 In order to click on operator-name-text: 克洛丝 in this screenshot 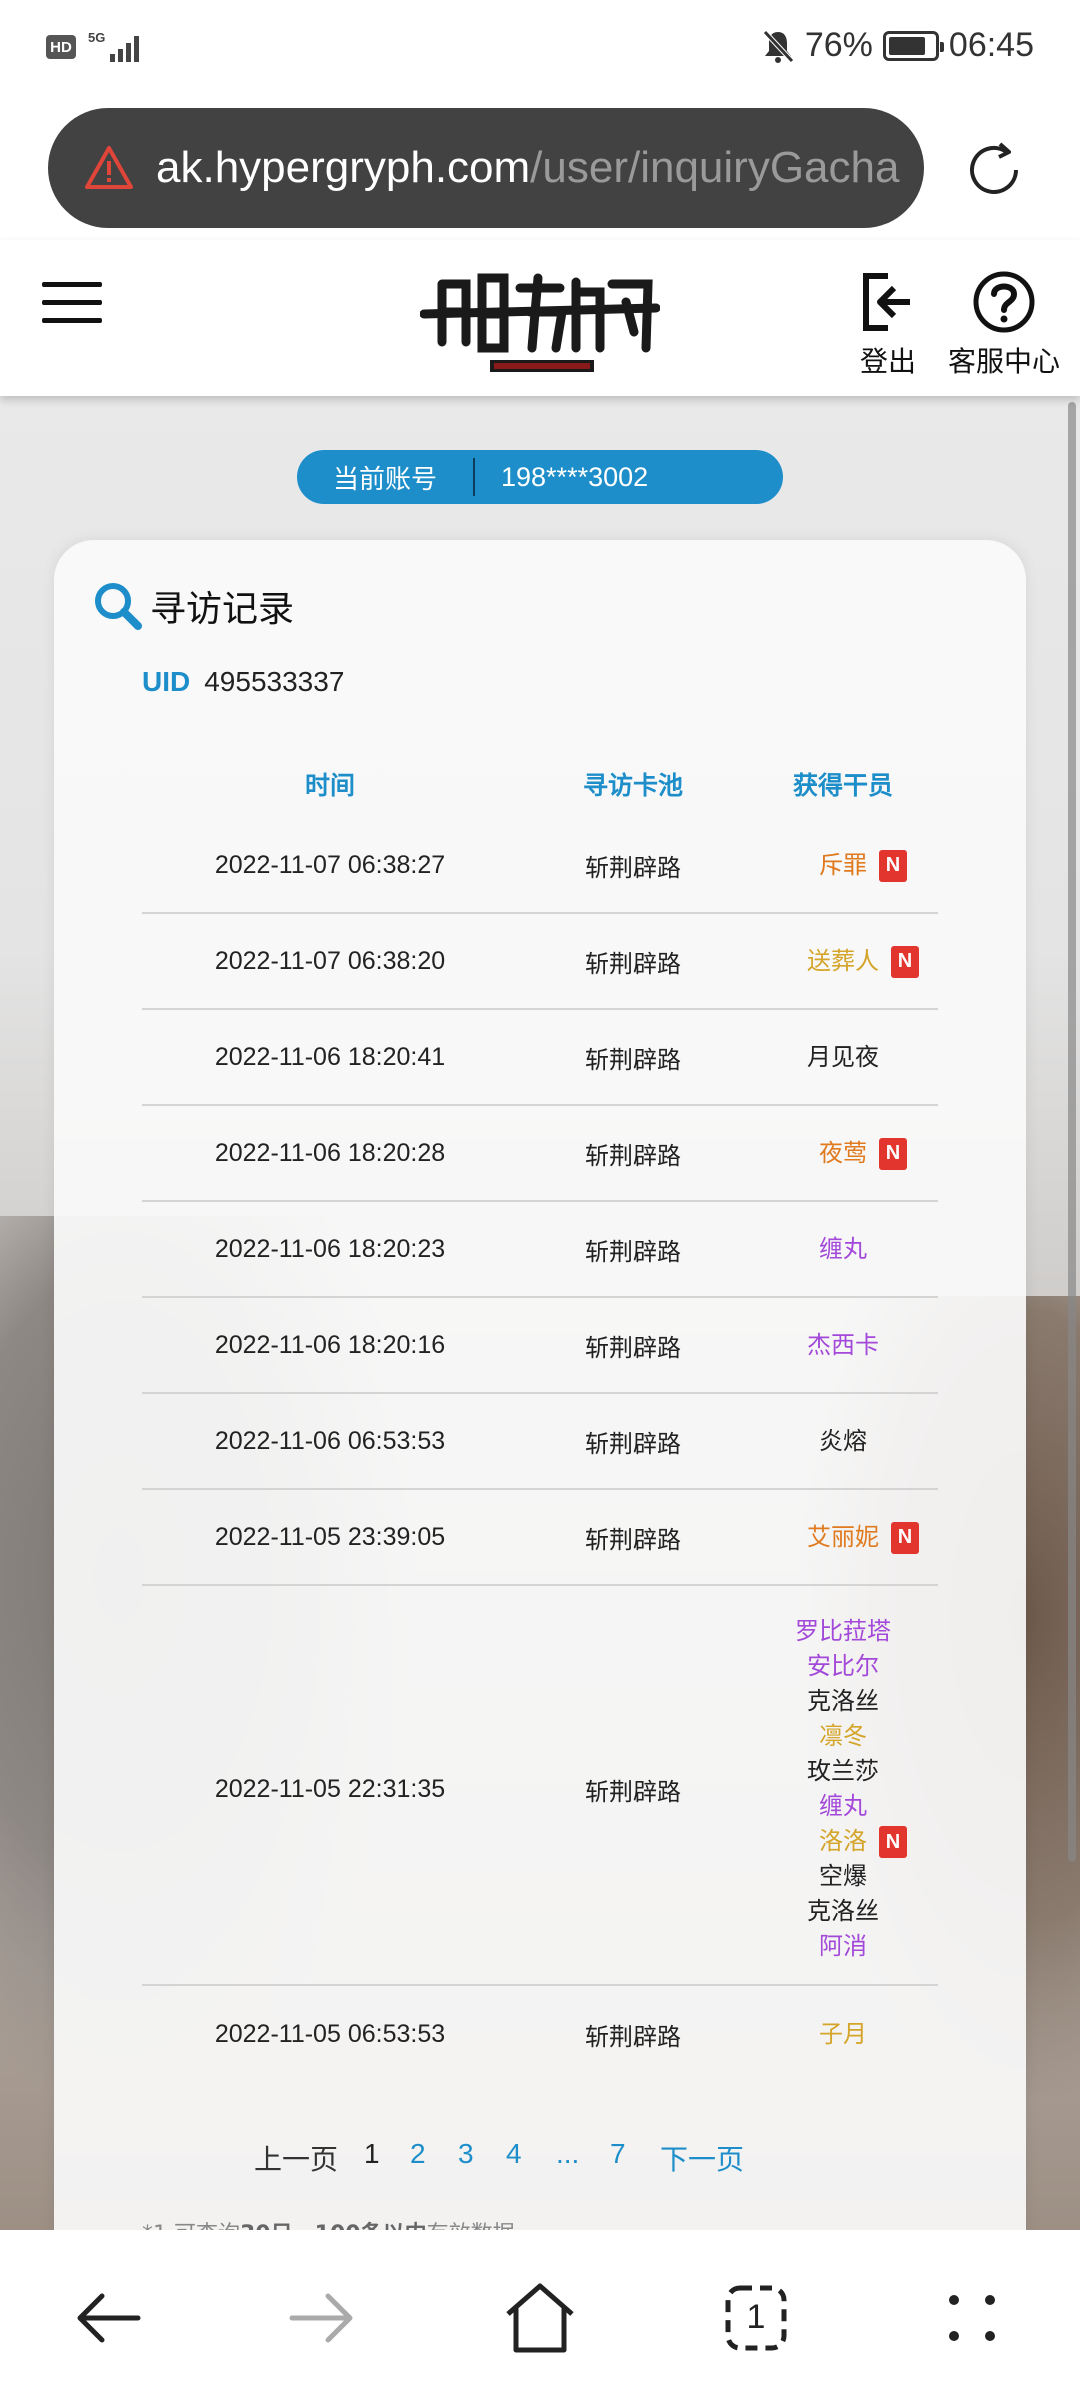, I will do `click(843, 1911)`.